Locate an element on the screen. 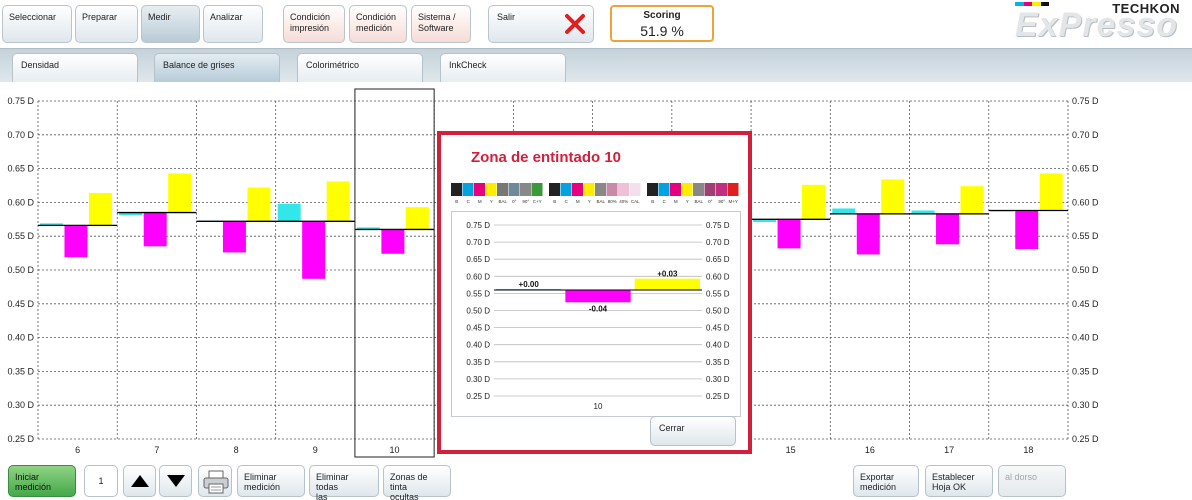  x-tick-label: 17 is located at coordinates (949, 450).